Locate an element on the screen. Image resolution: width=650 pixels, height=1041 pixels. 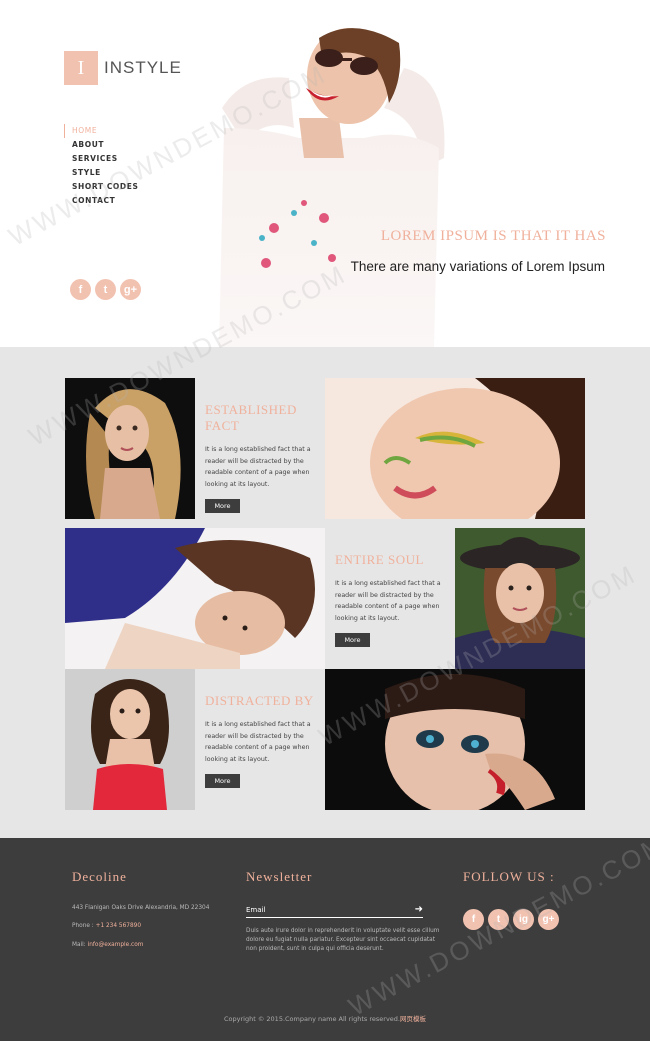
gallery-photo-red-dress is located at coordinates (130, 739).